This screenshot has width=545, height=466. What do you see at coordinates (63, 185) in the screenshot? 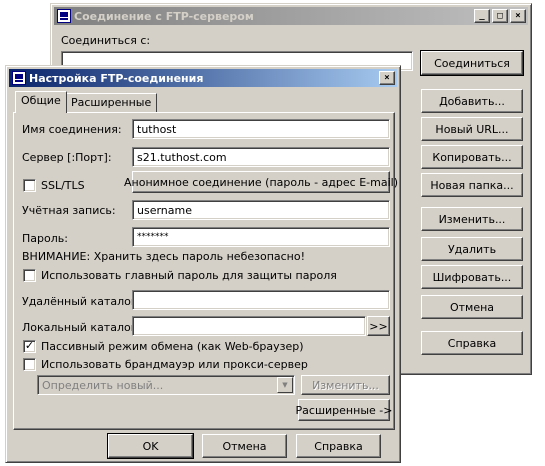
I see `ssl-label: SSL/TLS` at bounding box center [63, 185].